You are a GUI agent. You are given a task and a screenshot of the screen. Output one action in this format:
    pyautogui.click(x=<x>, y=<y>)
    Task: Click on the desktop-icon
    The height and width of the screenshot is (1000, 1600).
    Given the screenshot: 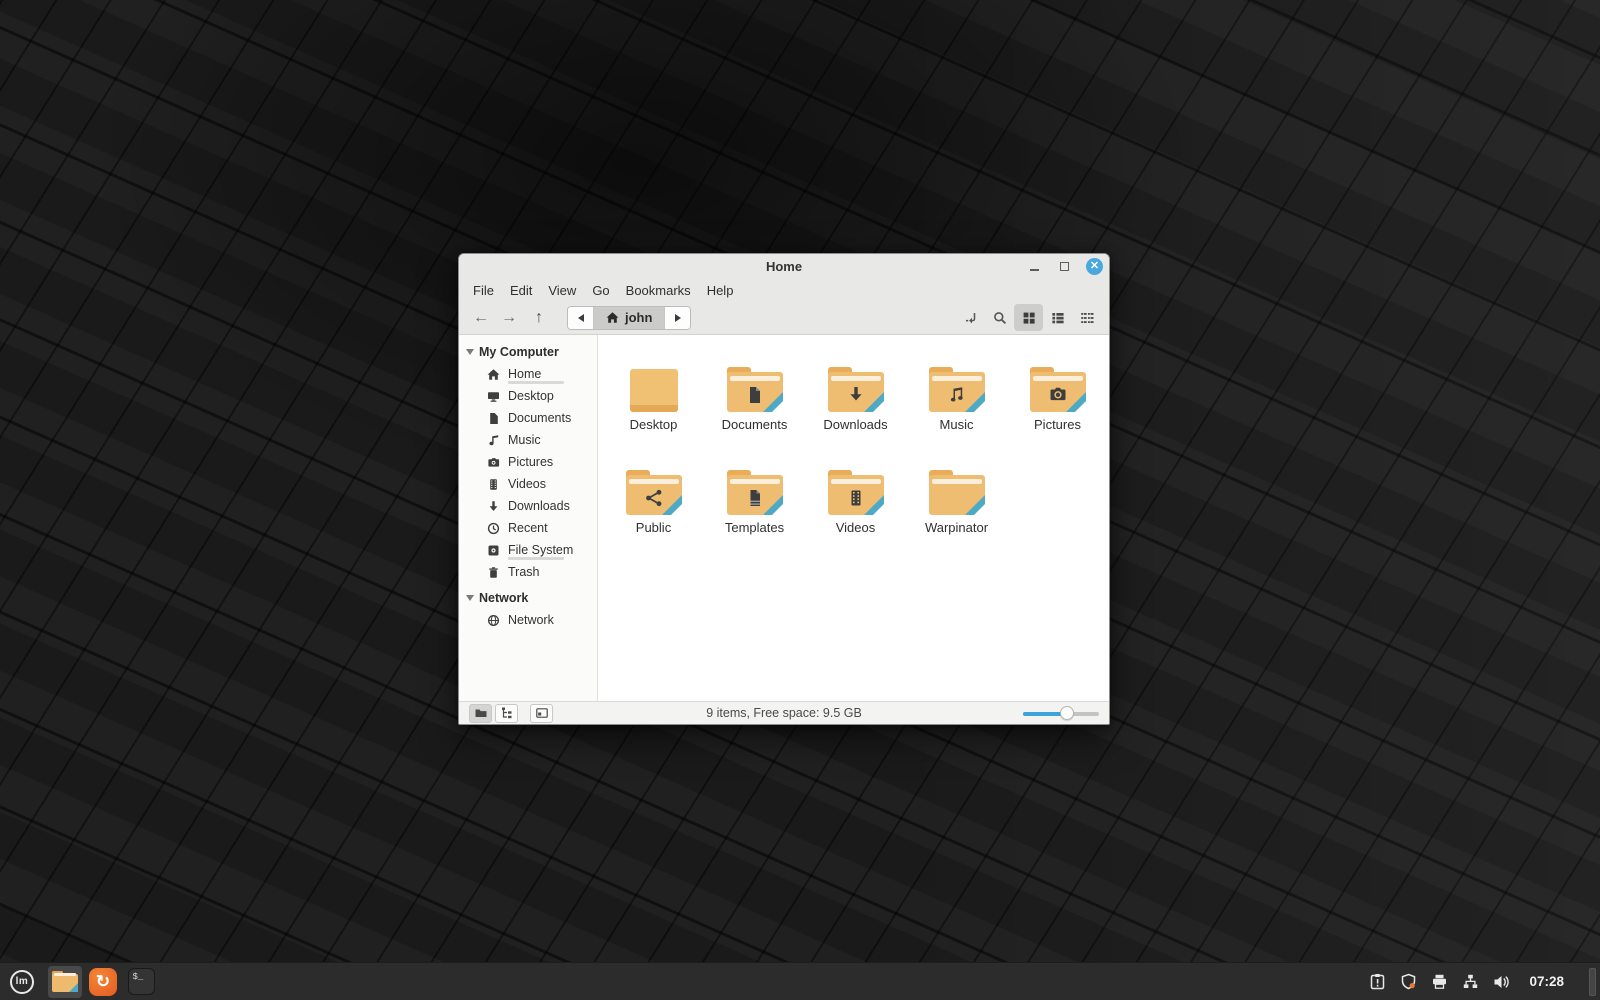 What is the action you would take?
    pyautogui.click(x=493, y=396)
    